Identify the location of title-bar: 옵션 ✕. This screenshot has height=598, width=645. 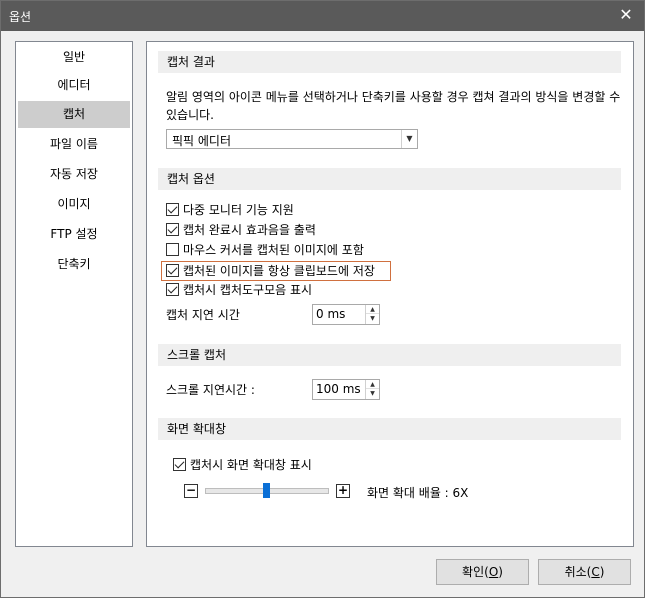
(322, 16).